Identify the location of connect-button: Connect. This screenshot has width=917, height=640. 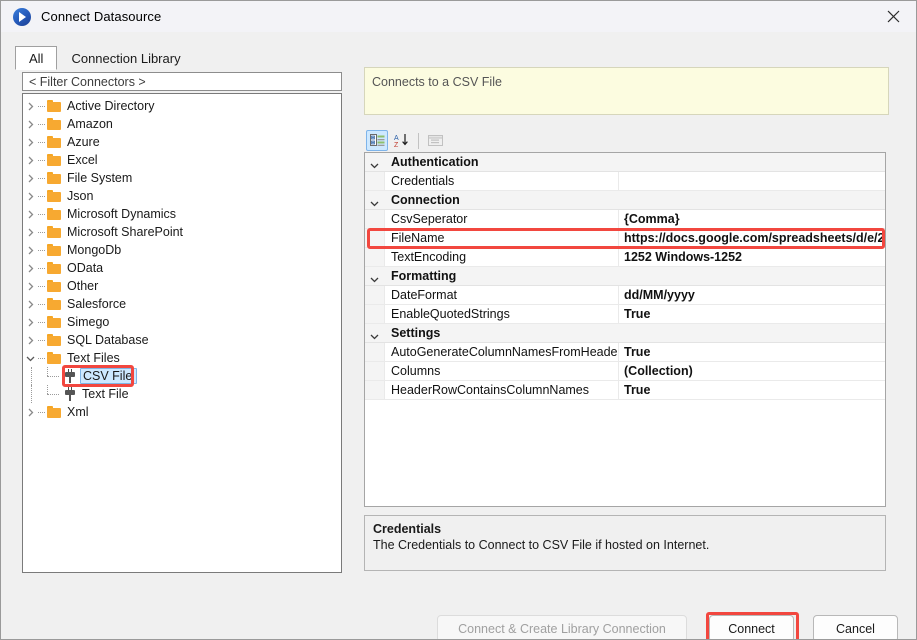
(752, 625).